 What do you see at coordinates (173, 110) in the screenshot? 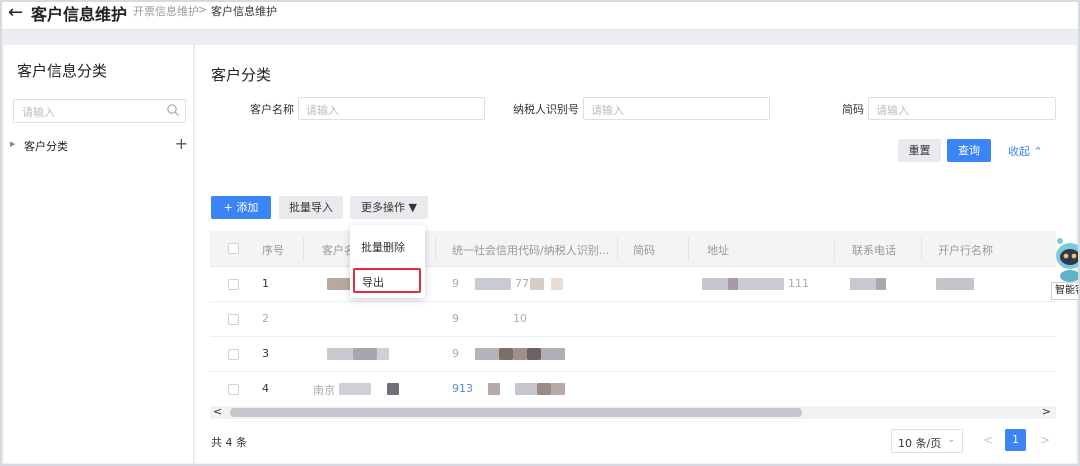
I see `search-icon` at bounding box center [173, 110].